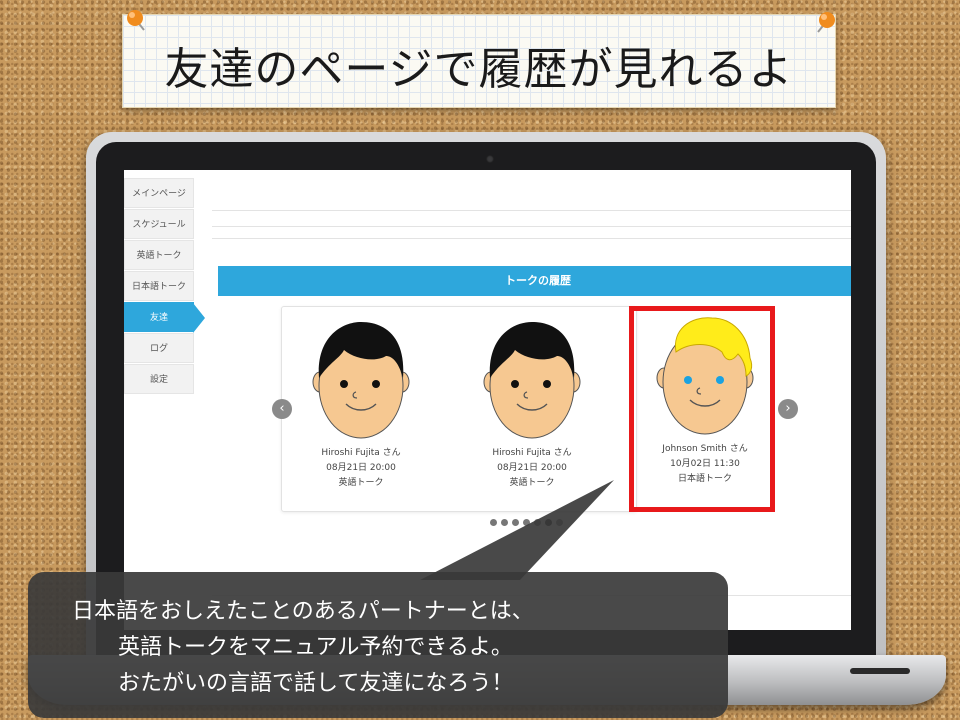 The image size is (960, 720). Describe the element at coordinates (315, 647) in the screenshot. I see `bubble-line: 英語トークをマニュアル予約できるよ。` at that location.